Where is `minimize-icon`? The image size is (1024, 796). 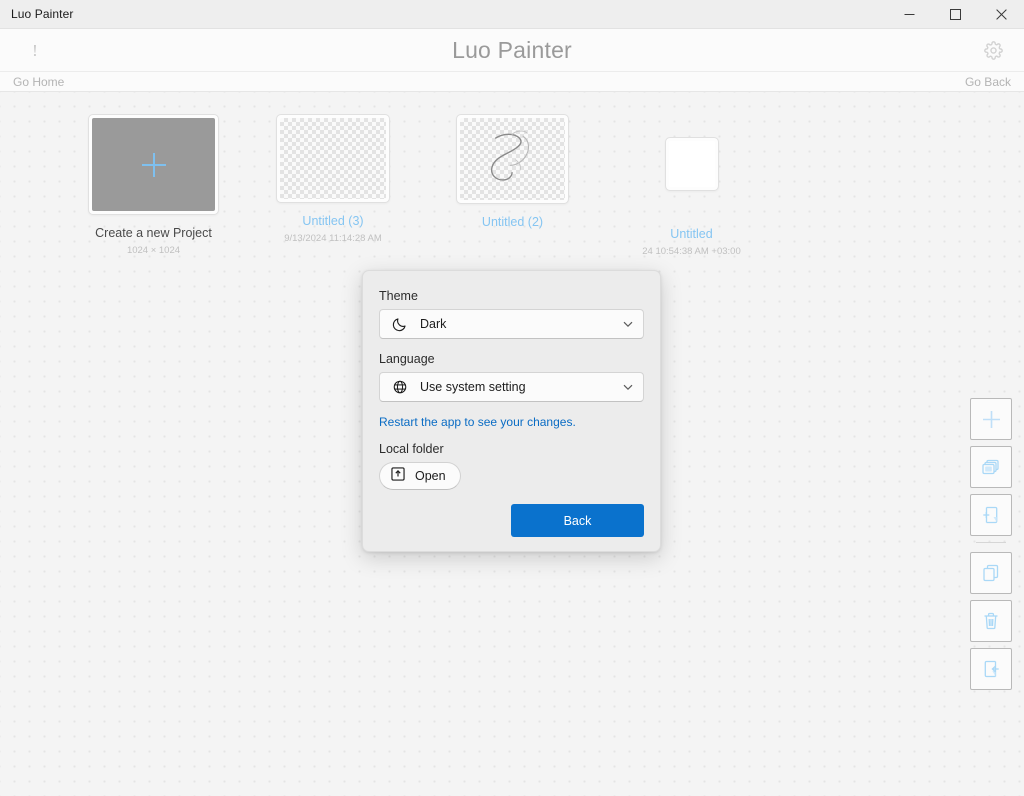 minimize-icon is located at coordinates (909, 14).